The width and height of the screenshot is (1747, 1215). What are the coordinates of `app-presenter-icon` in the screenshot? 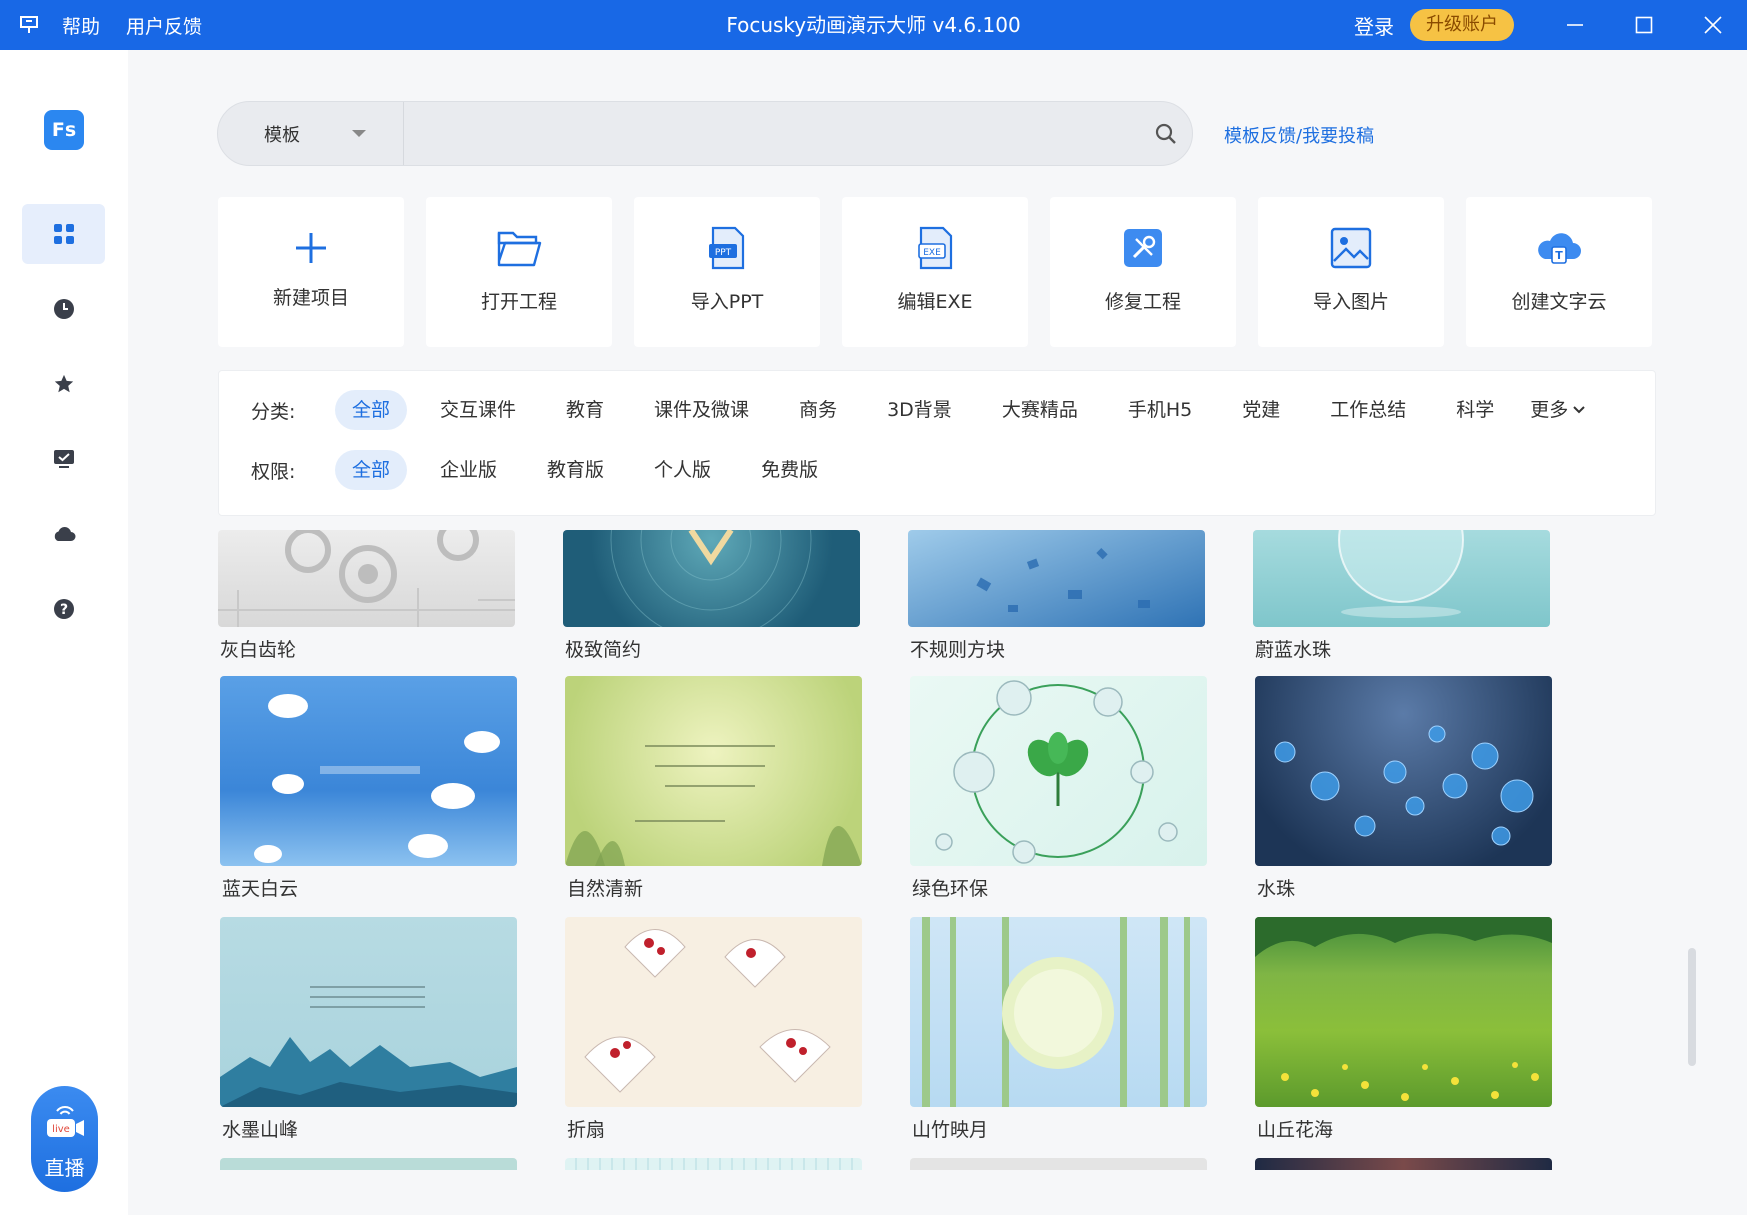 It's located at (29, 25).